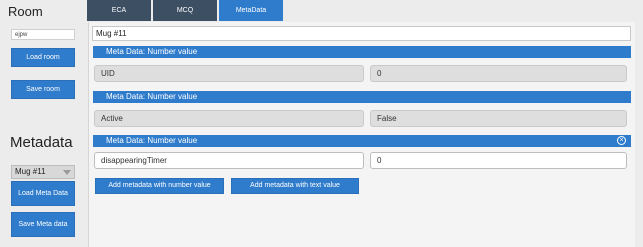 The width and height of the screenshot is (643, 247). I want to click on add-number-metadata-button: Add metadata with number value, so click(159, 186).